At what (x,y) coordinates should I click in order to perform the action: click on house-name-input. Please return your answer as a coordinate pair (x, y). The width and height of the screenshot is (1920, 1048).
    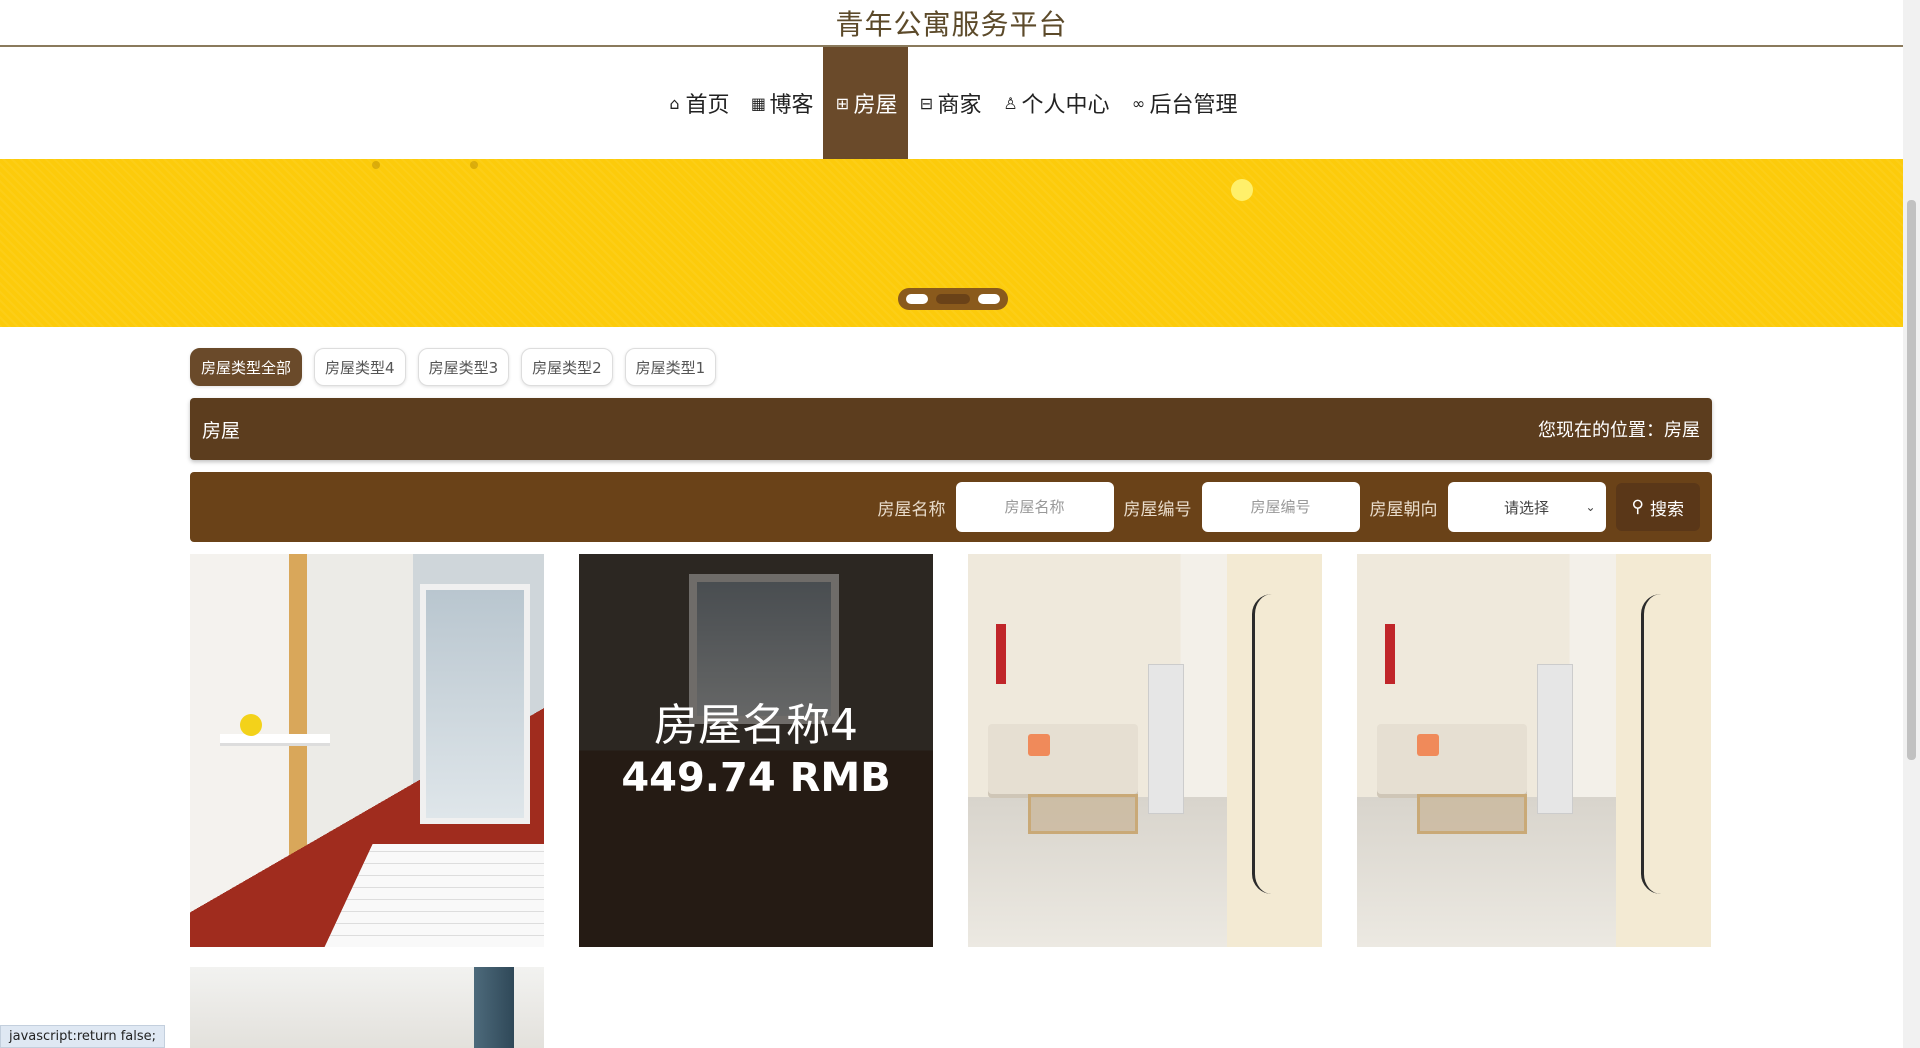
    Looking at the image, I should click on (1034, 507).